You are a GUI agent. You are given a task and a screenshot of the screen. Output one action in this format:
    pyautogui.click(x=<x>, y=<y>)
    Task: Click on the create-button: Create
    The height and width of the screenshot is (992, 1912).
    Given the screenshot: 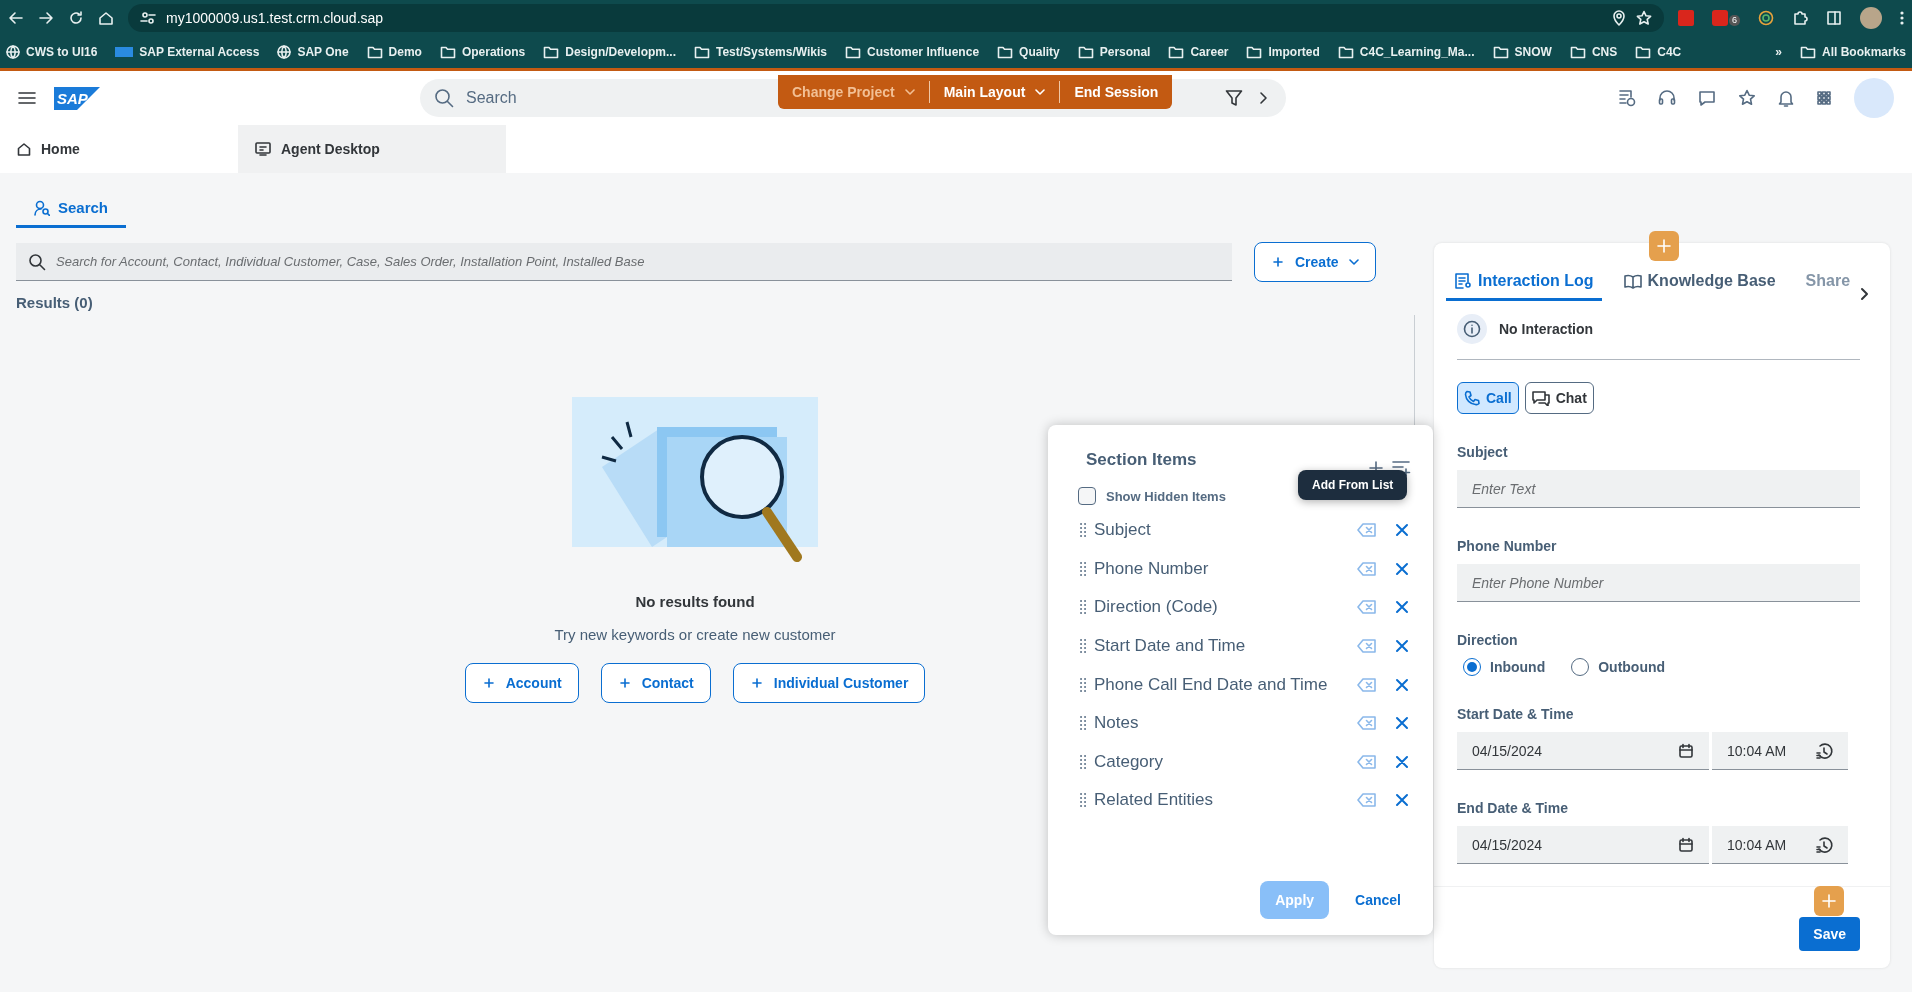 What is the action you would take?
    pyautogui.click(x=1315, y=262)
    